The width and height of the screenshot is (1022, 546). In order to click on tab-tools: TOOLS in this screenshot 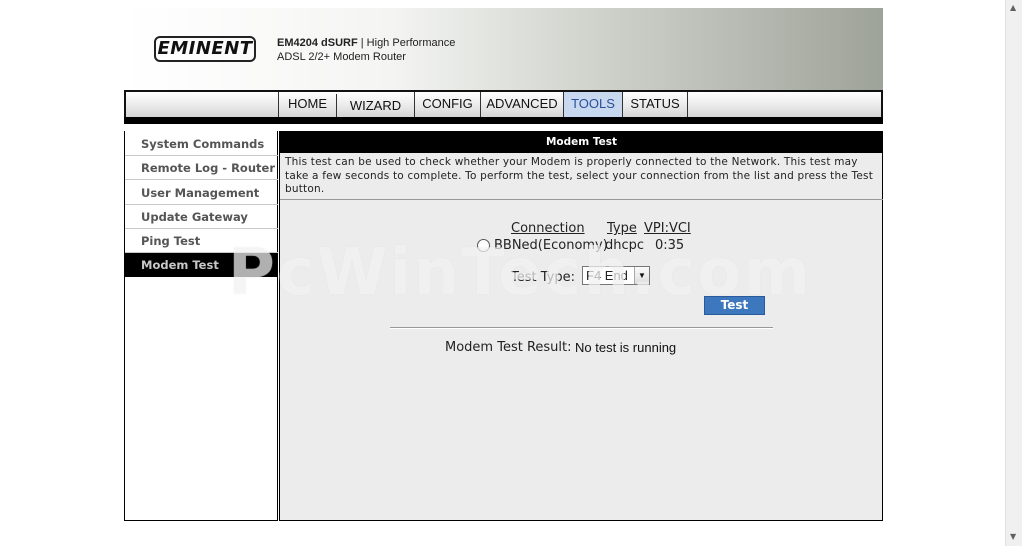, I will do `click(592, 105)`.